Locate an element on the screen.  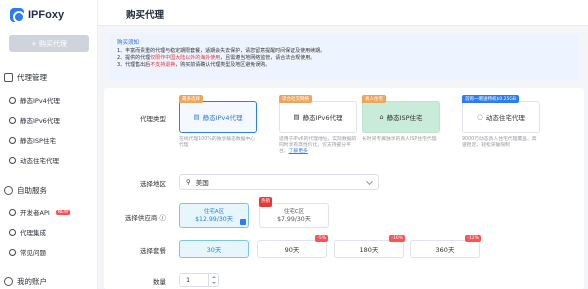
learn-more-link: 了解更多 is located at coordinates (298, 151).